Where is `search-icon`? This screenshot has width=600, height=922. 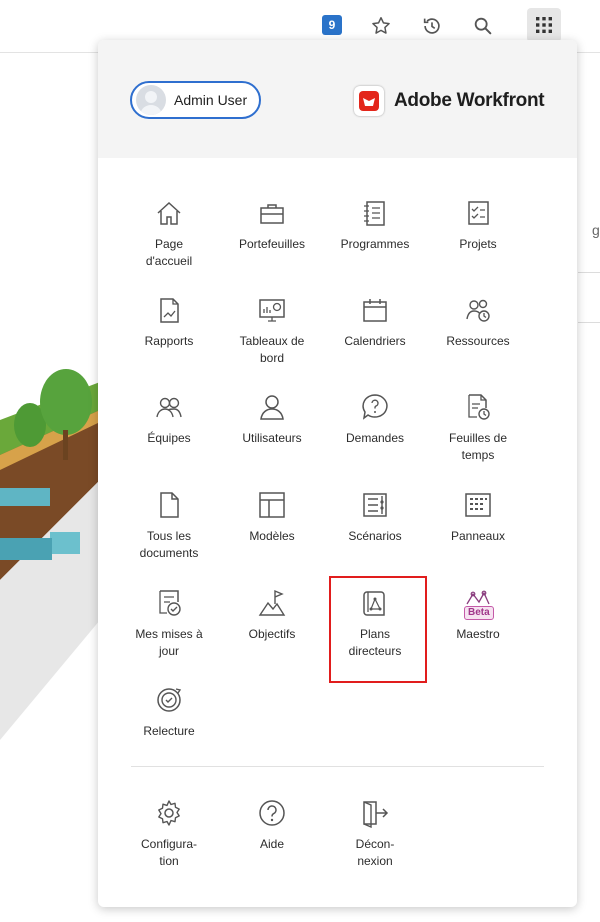 search-icon is located at coordinates (483, 26).